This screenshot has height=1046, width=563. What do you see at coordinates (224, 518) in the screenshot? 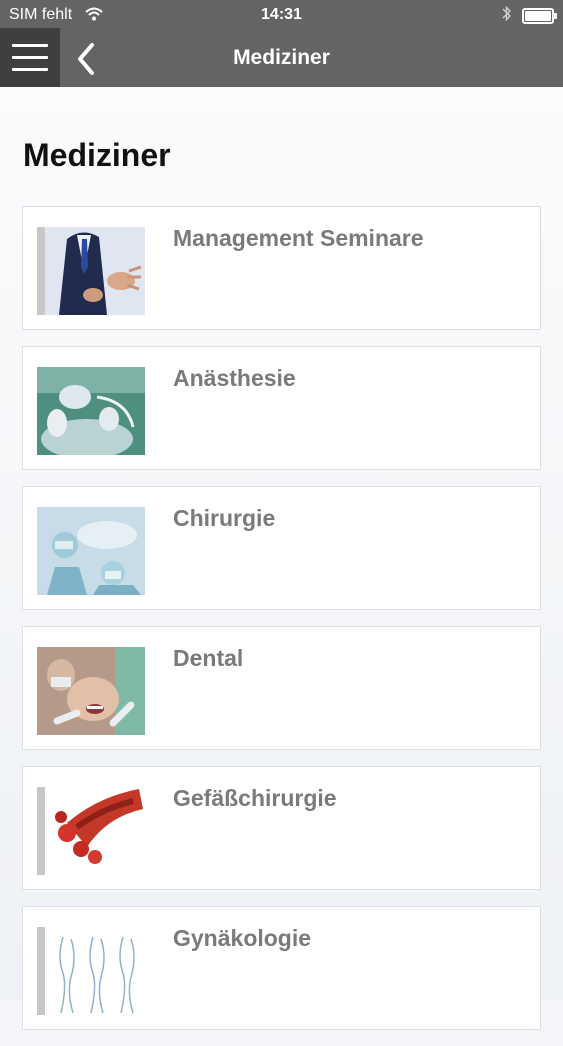
I see `list-item-label: Chirurgie` at bounding box center [224, 518].